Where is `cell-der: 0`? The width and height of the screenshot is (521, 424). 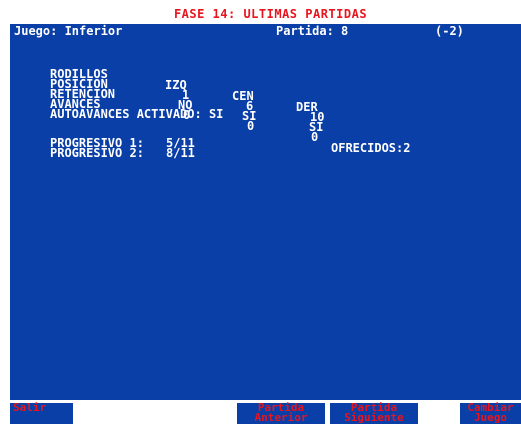
cell-der: 0 is located at coordinates (315, 137).